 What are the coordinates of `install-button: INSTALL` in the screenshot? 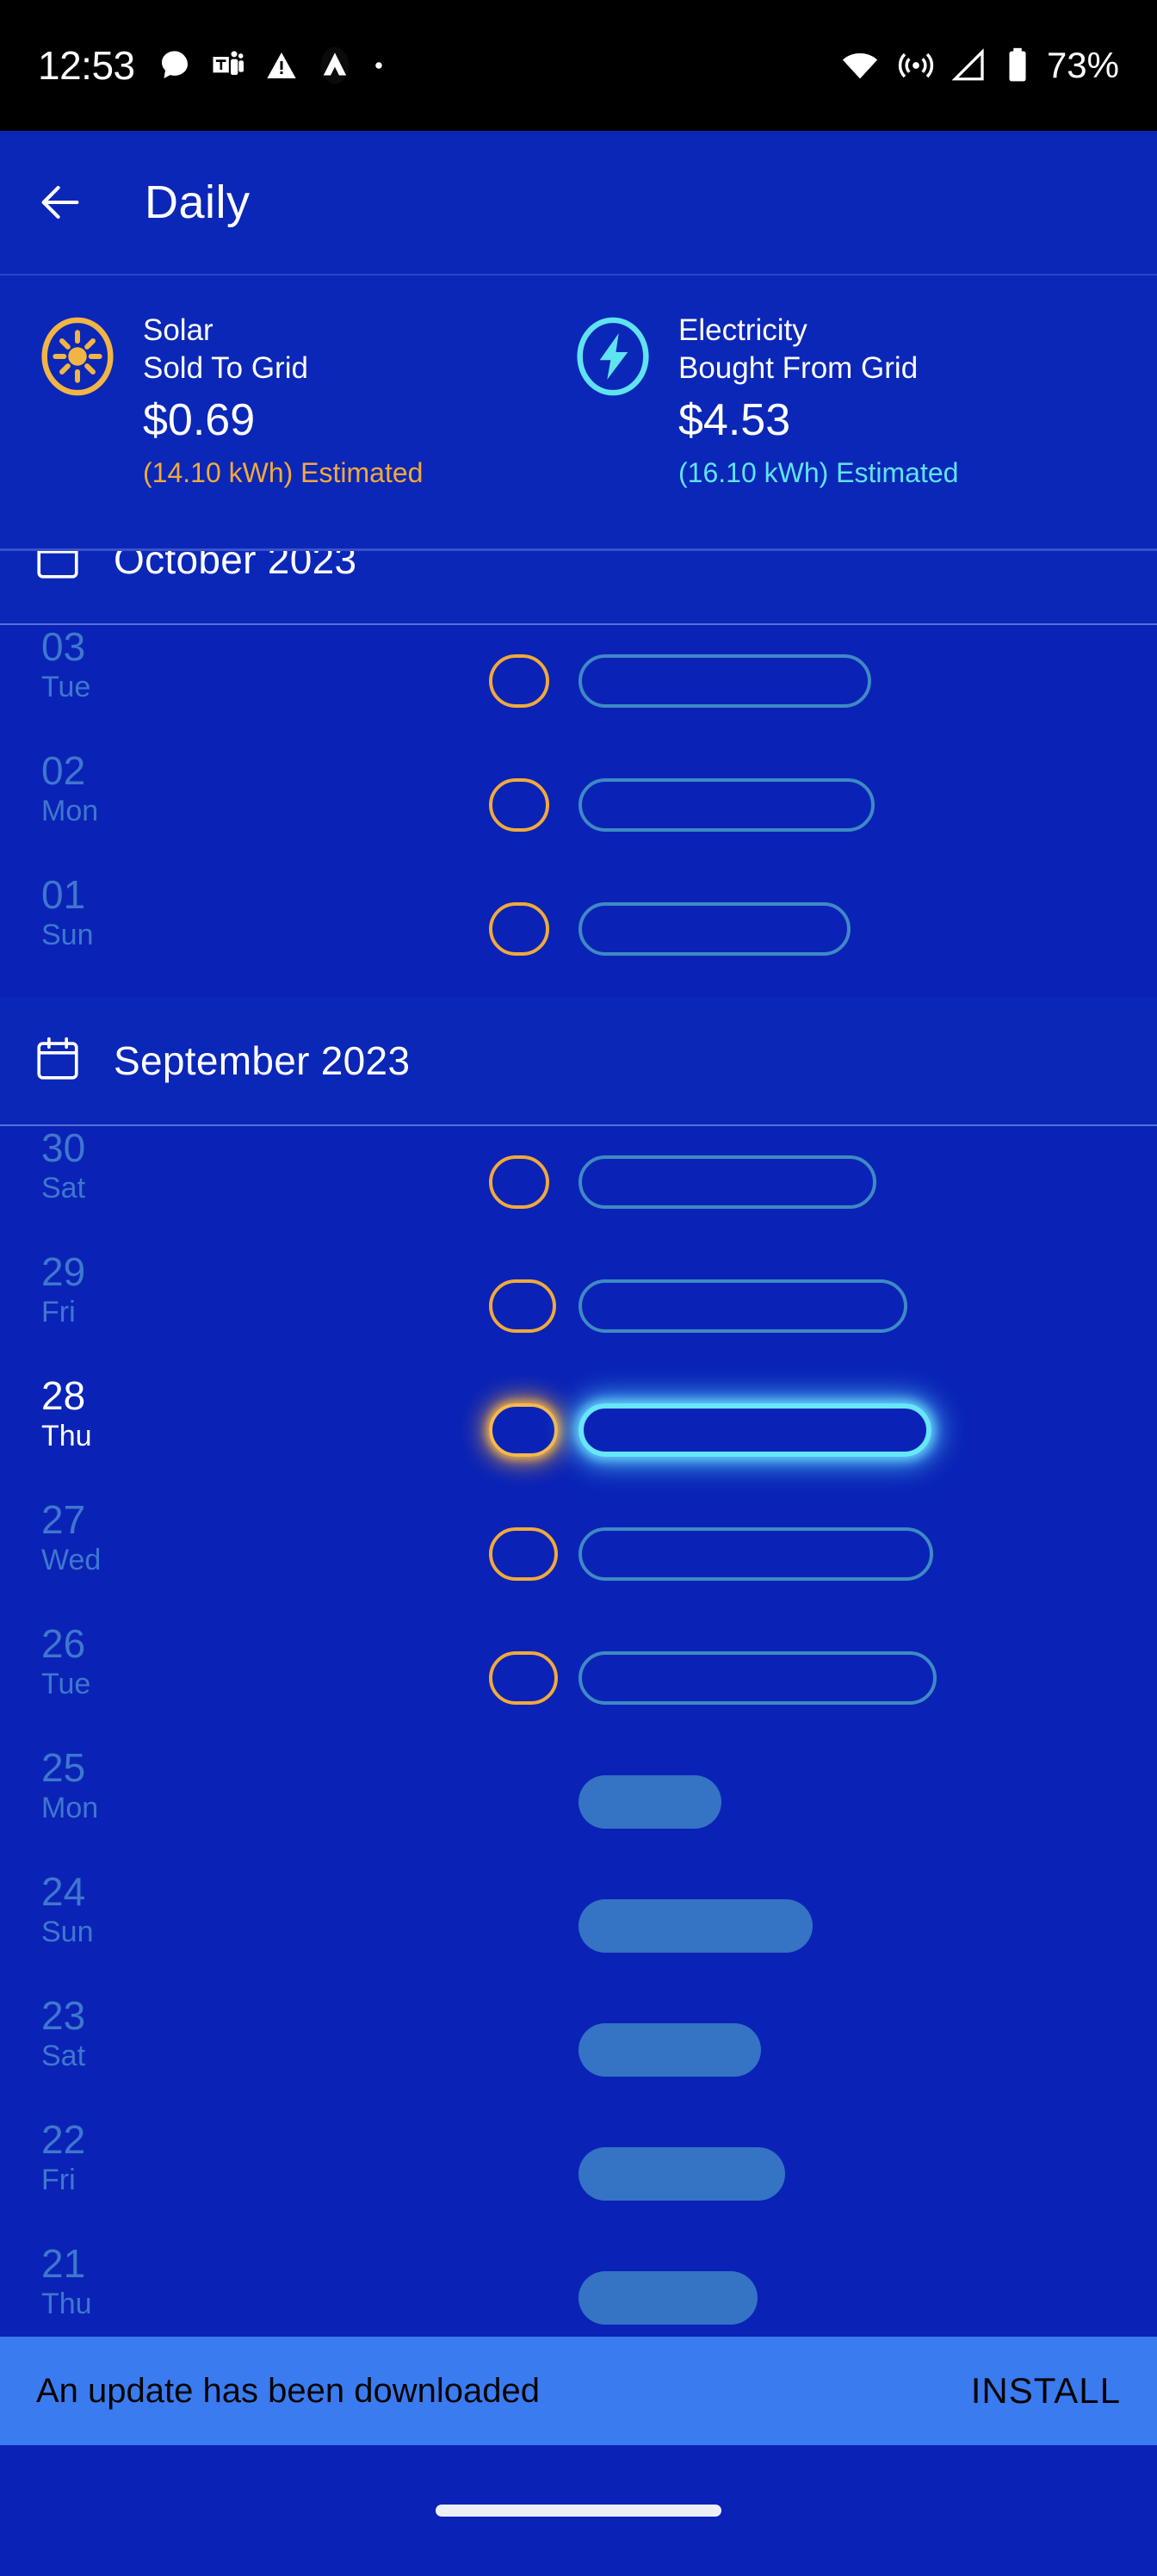 It's located at (1046, 2391).